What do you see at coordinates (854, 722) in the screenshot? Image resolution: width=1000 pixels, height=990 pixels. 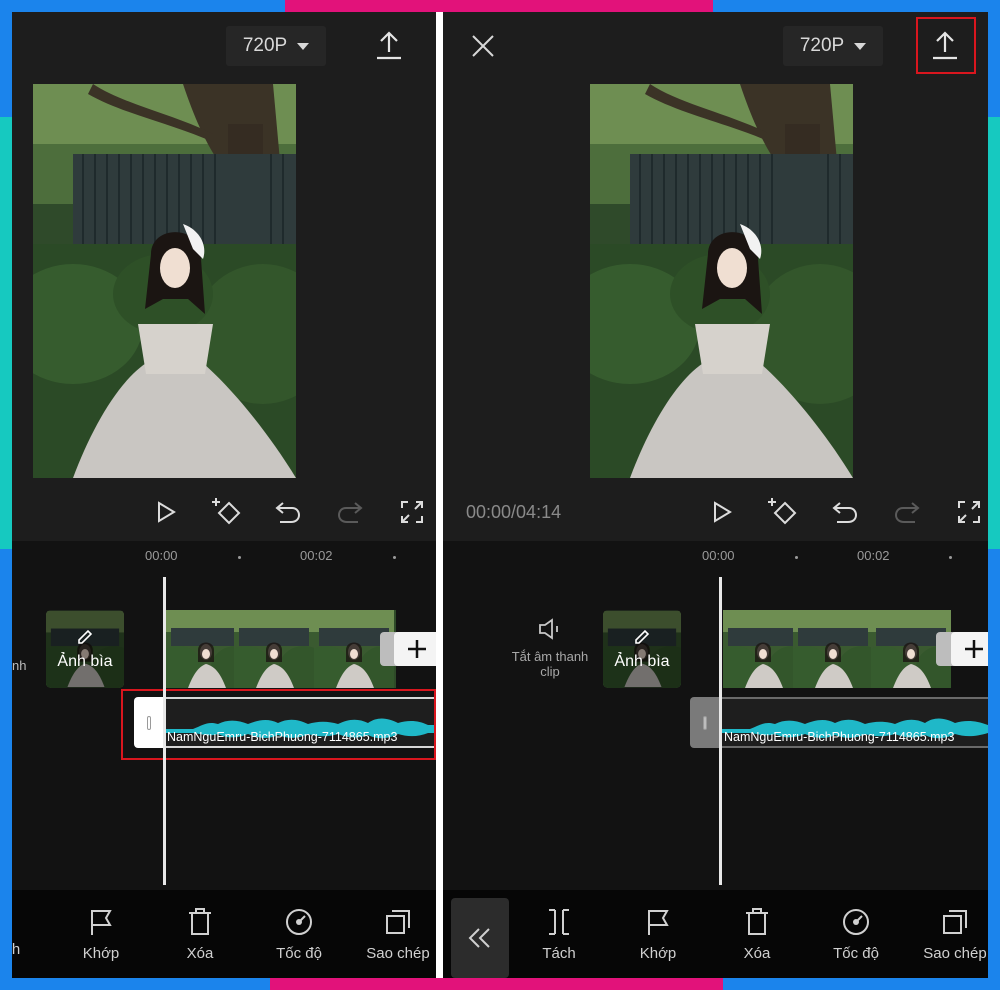 I see `audio-clip: NamNguEmru-BichPhuong-7114865.mp3` at bounding box center [854, 722].